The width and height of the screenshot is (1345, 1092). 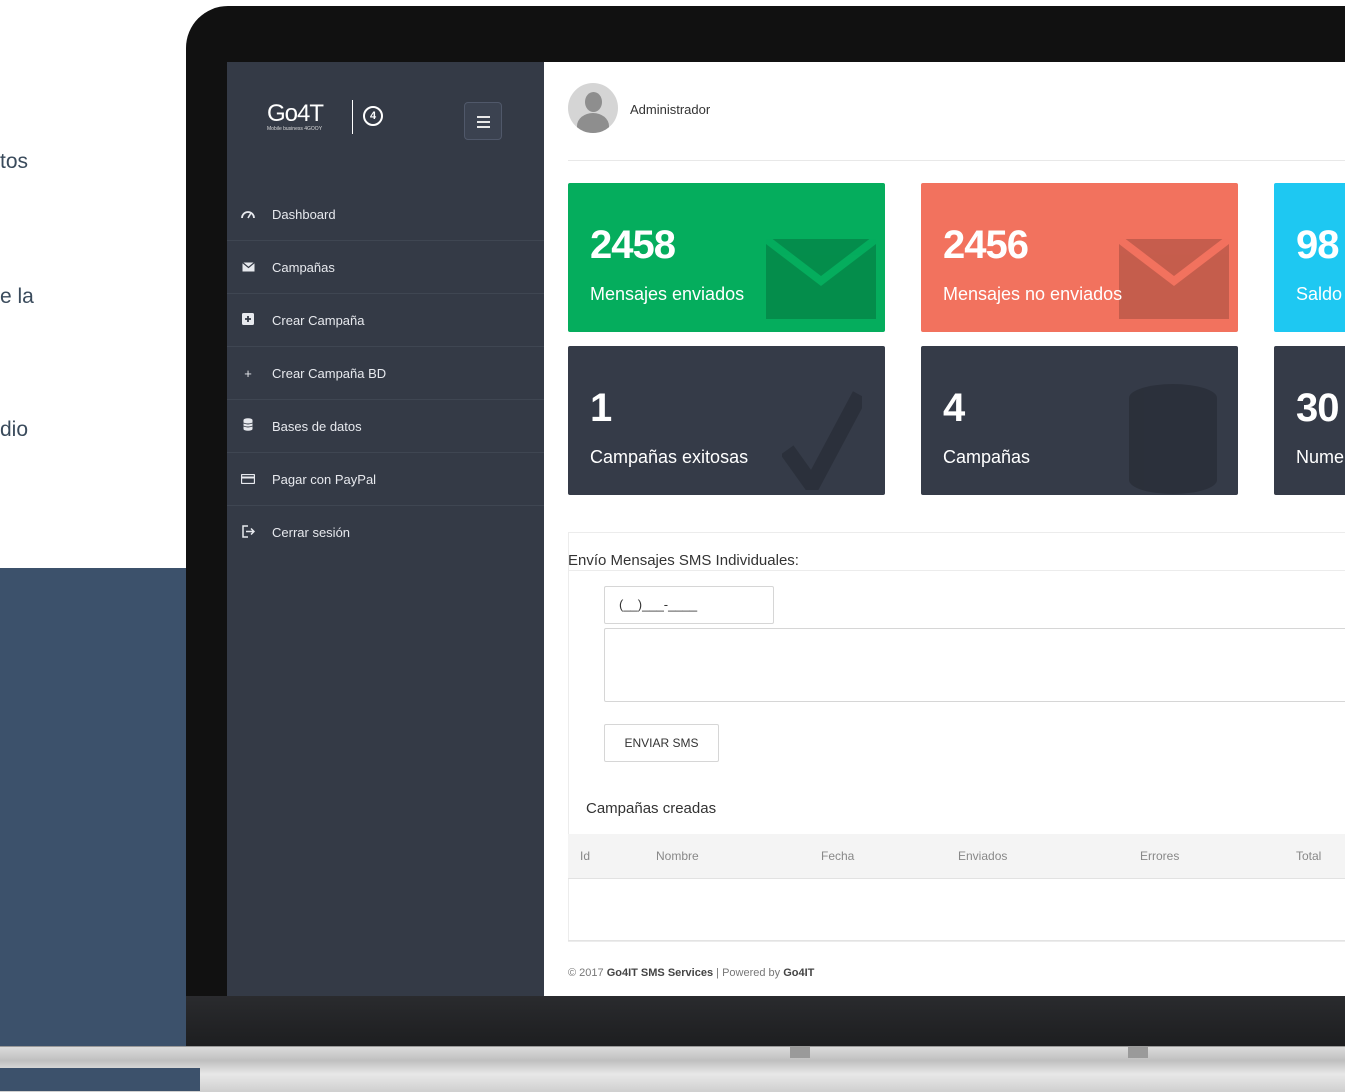 I want to click on stat-label: Nume, so click(x=1320, y=457).